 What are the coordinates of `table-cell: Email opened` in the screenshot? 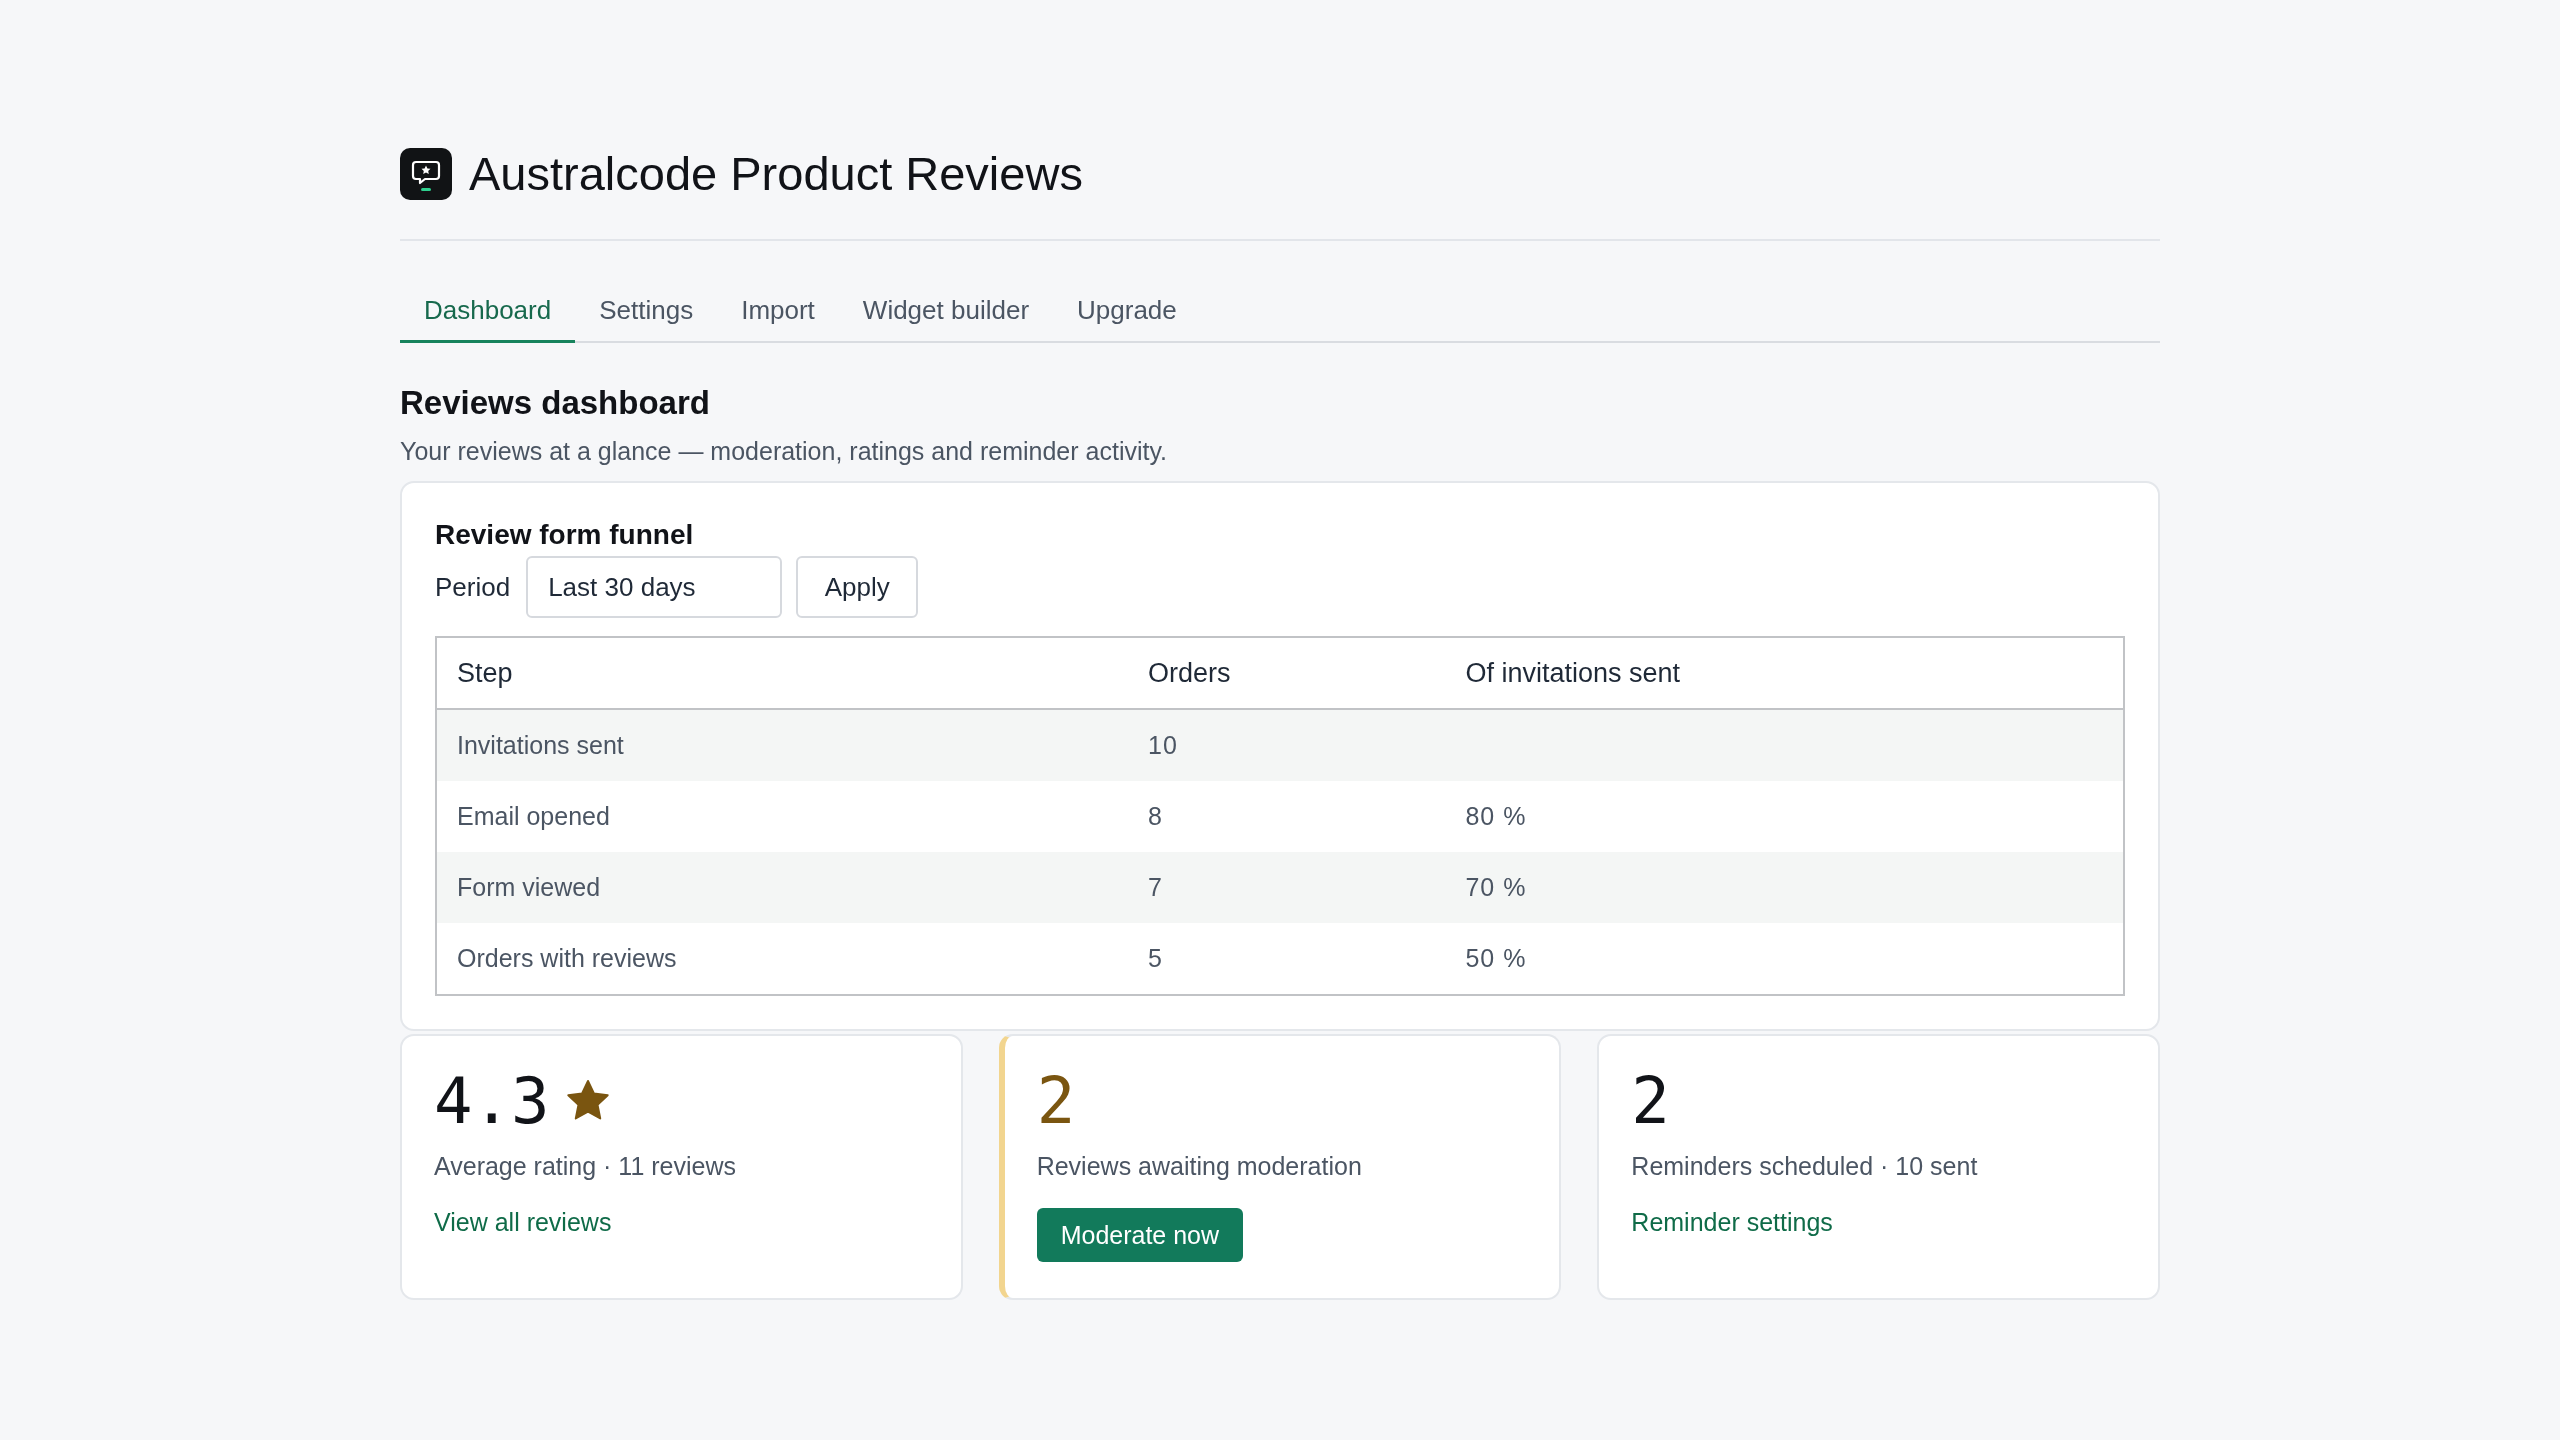 It's located at (533, 816).